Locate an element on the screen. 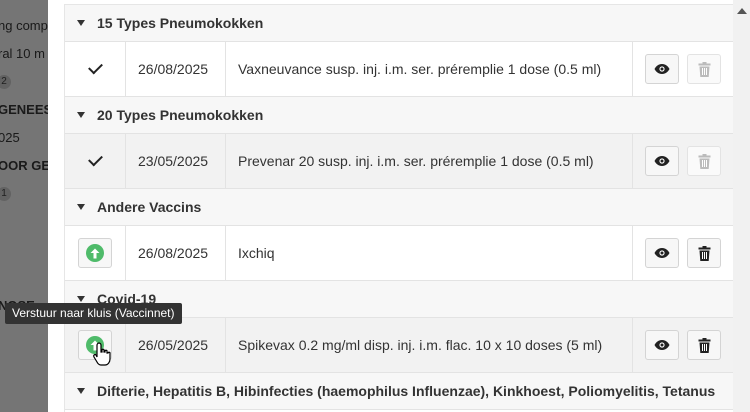 The image size is (750, 412). upload-tooltip: Verstuur naar kluis (Vaccinnet) is located at coordinates (93, 313).